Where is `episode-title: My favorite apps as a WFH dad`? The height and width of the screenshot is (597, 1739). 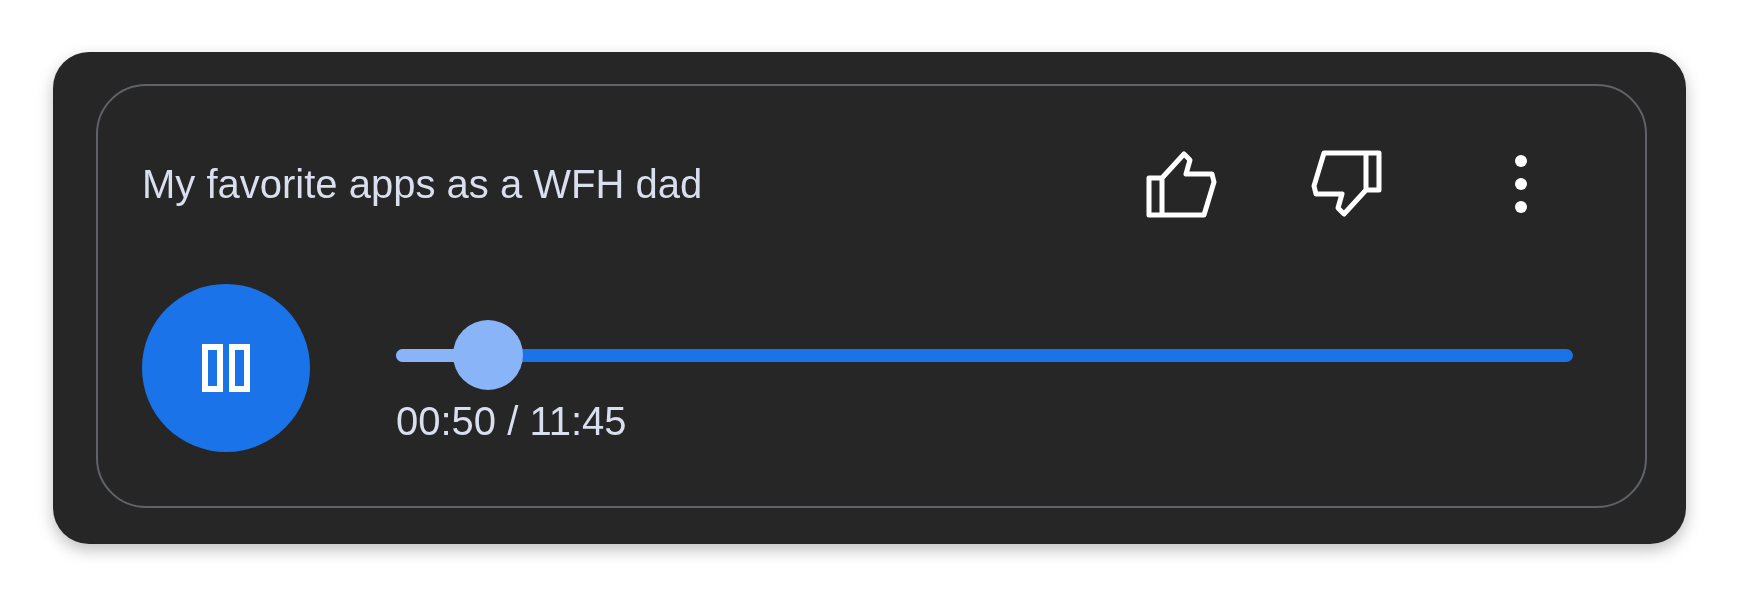 episode-title: My favorite apps as a WFH dad is located at coordinates (423, 184).